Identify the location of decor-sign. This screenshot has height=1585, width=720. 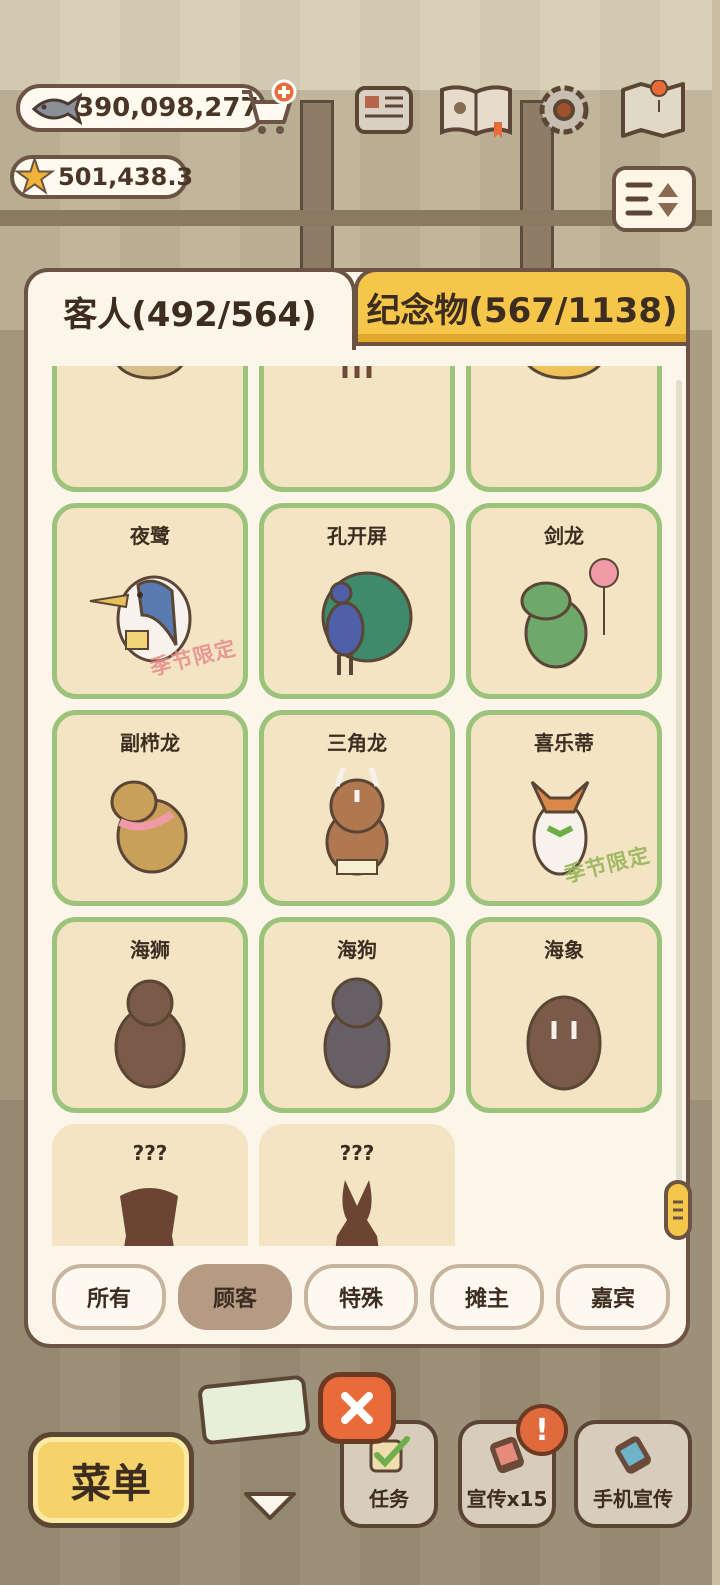
(254, 1410).